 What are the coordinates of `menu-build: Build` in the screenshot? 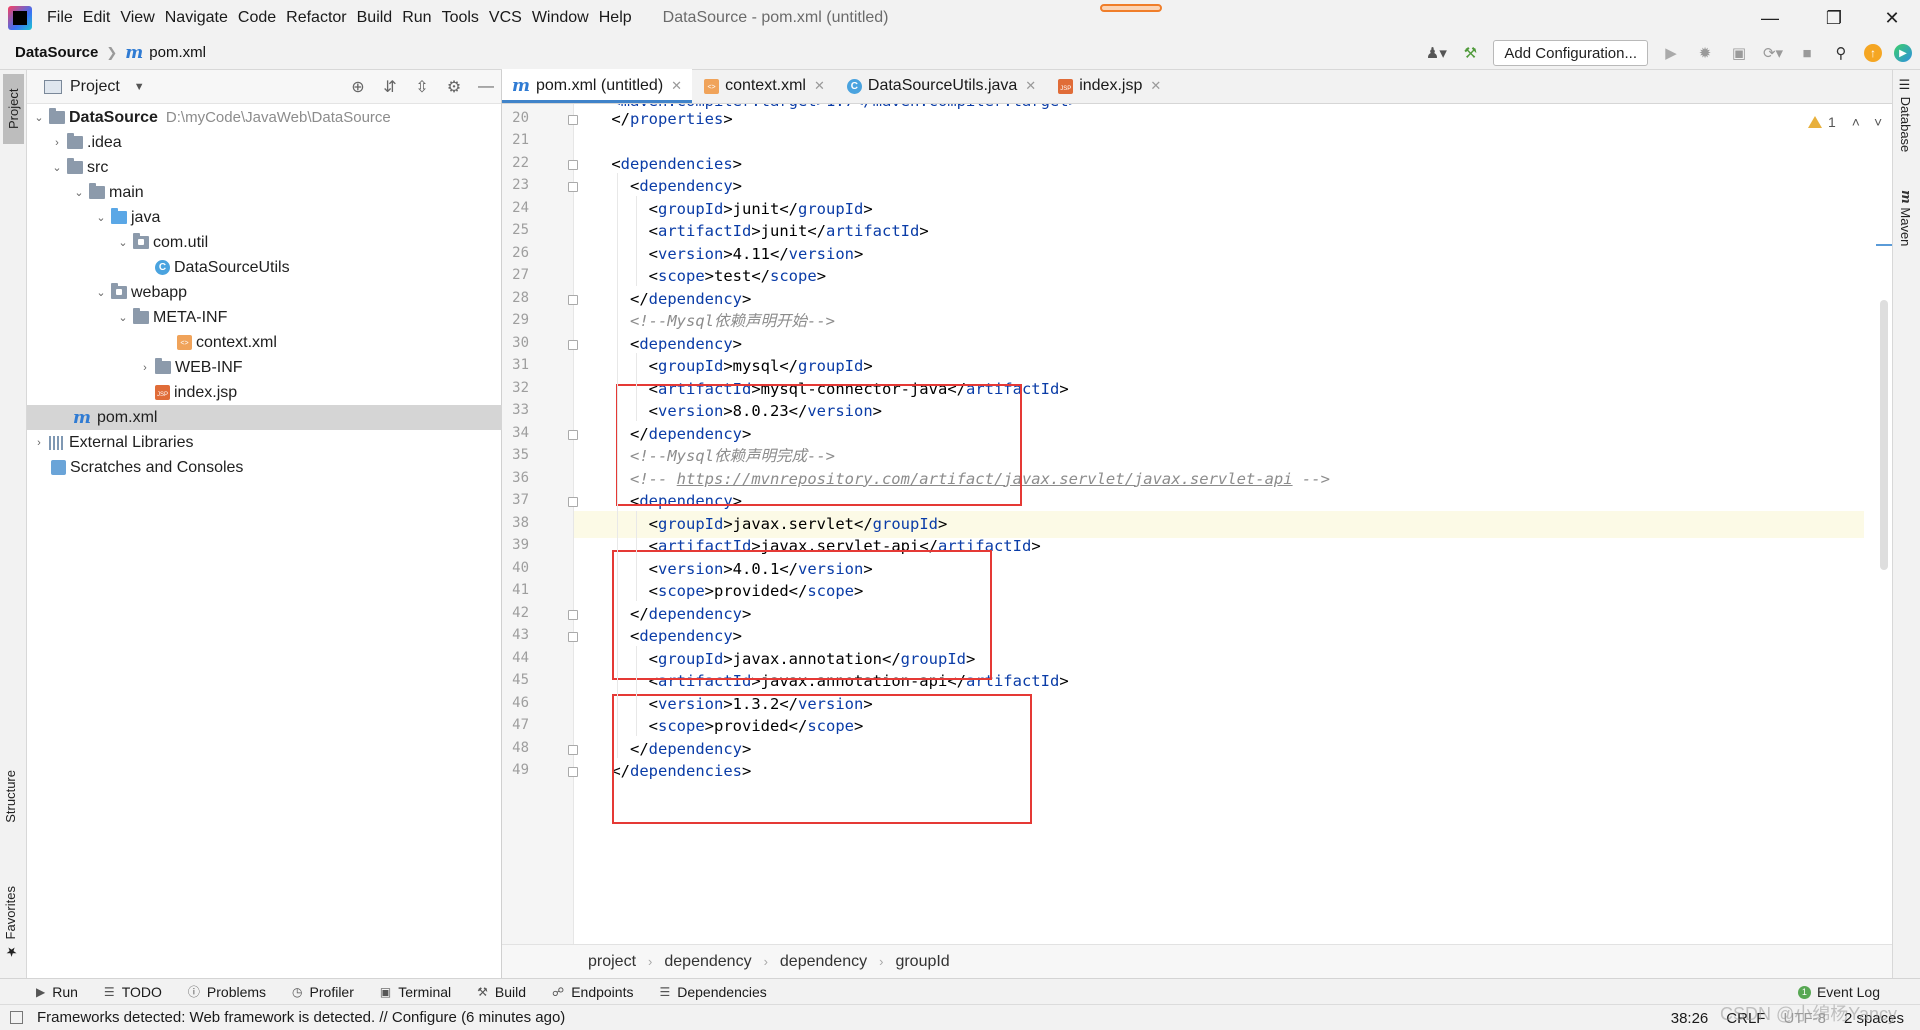 It's located at (375, 18).